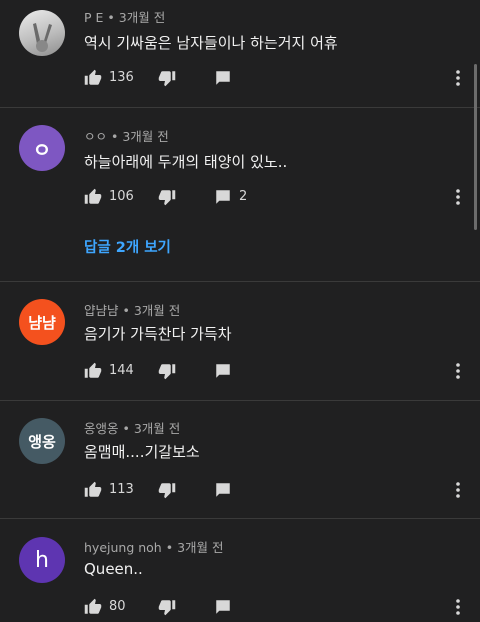 This screenshot has height=622, width=480. I want to click on like-count: 136, so click(121, 77).